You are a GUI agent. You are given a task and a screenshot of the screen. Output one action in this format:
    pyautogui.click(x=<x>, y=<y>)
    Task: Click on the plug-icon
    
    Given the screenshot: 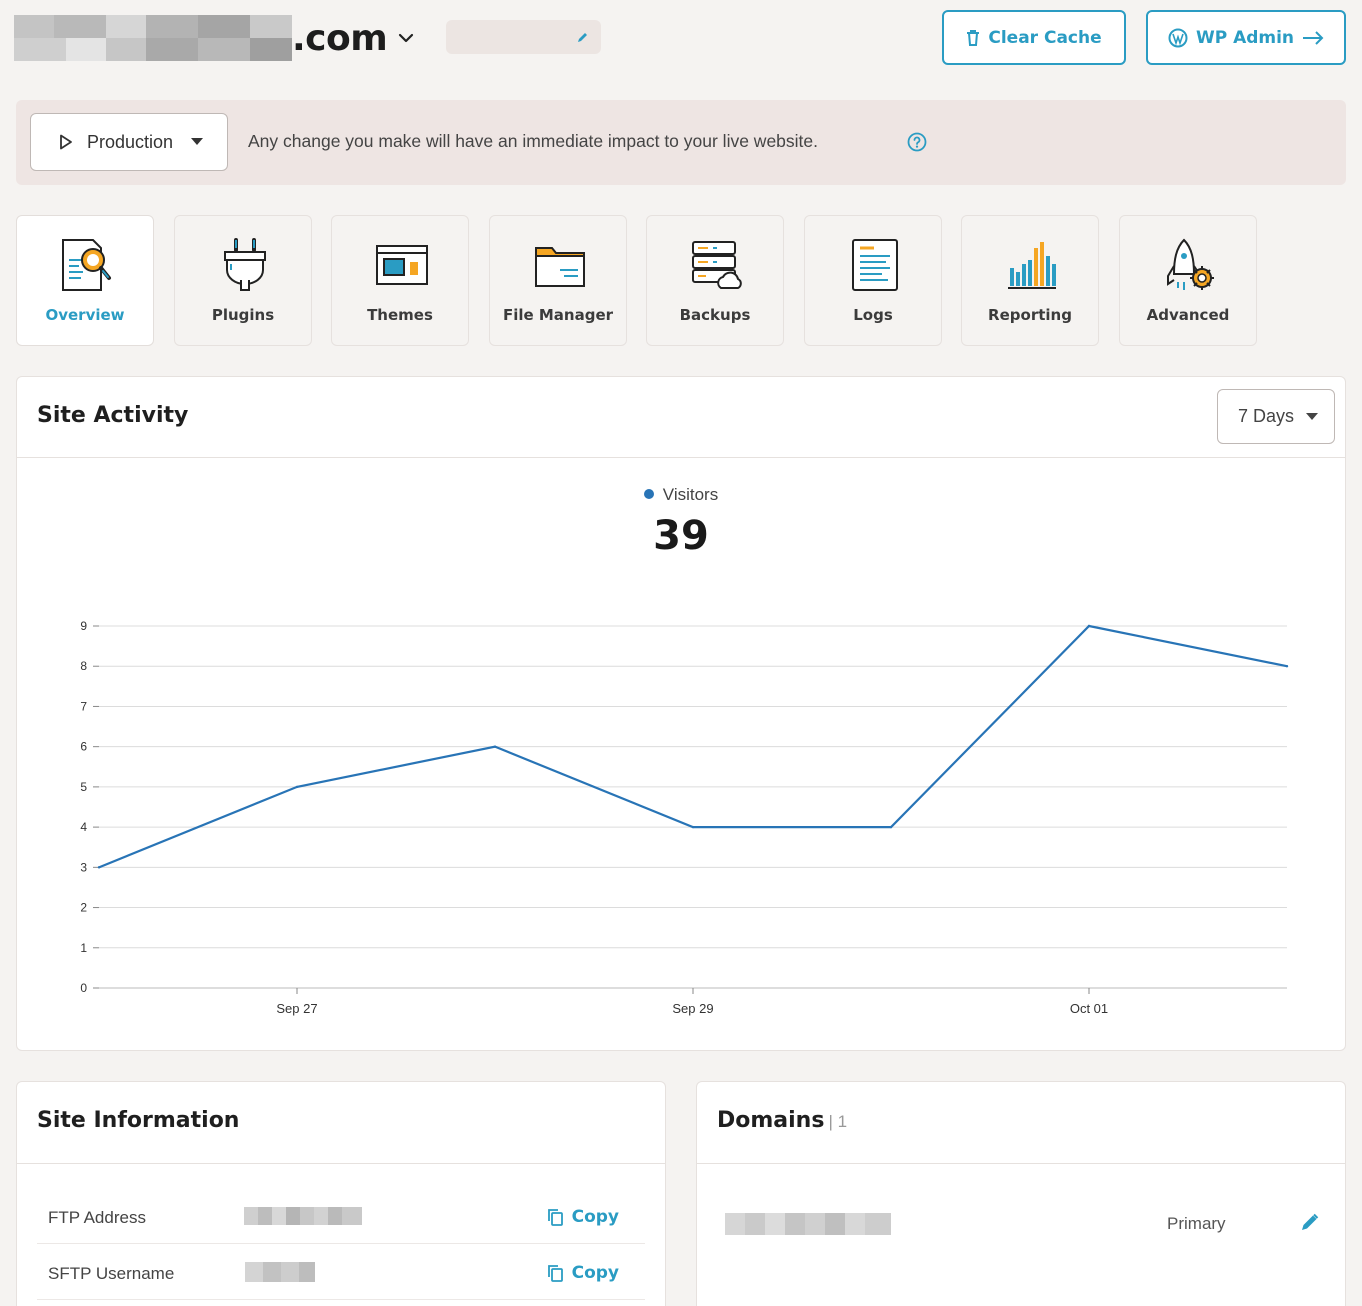 What is the action you would take?
    pyautogui.click(x=245, y=264)
    